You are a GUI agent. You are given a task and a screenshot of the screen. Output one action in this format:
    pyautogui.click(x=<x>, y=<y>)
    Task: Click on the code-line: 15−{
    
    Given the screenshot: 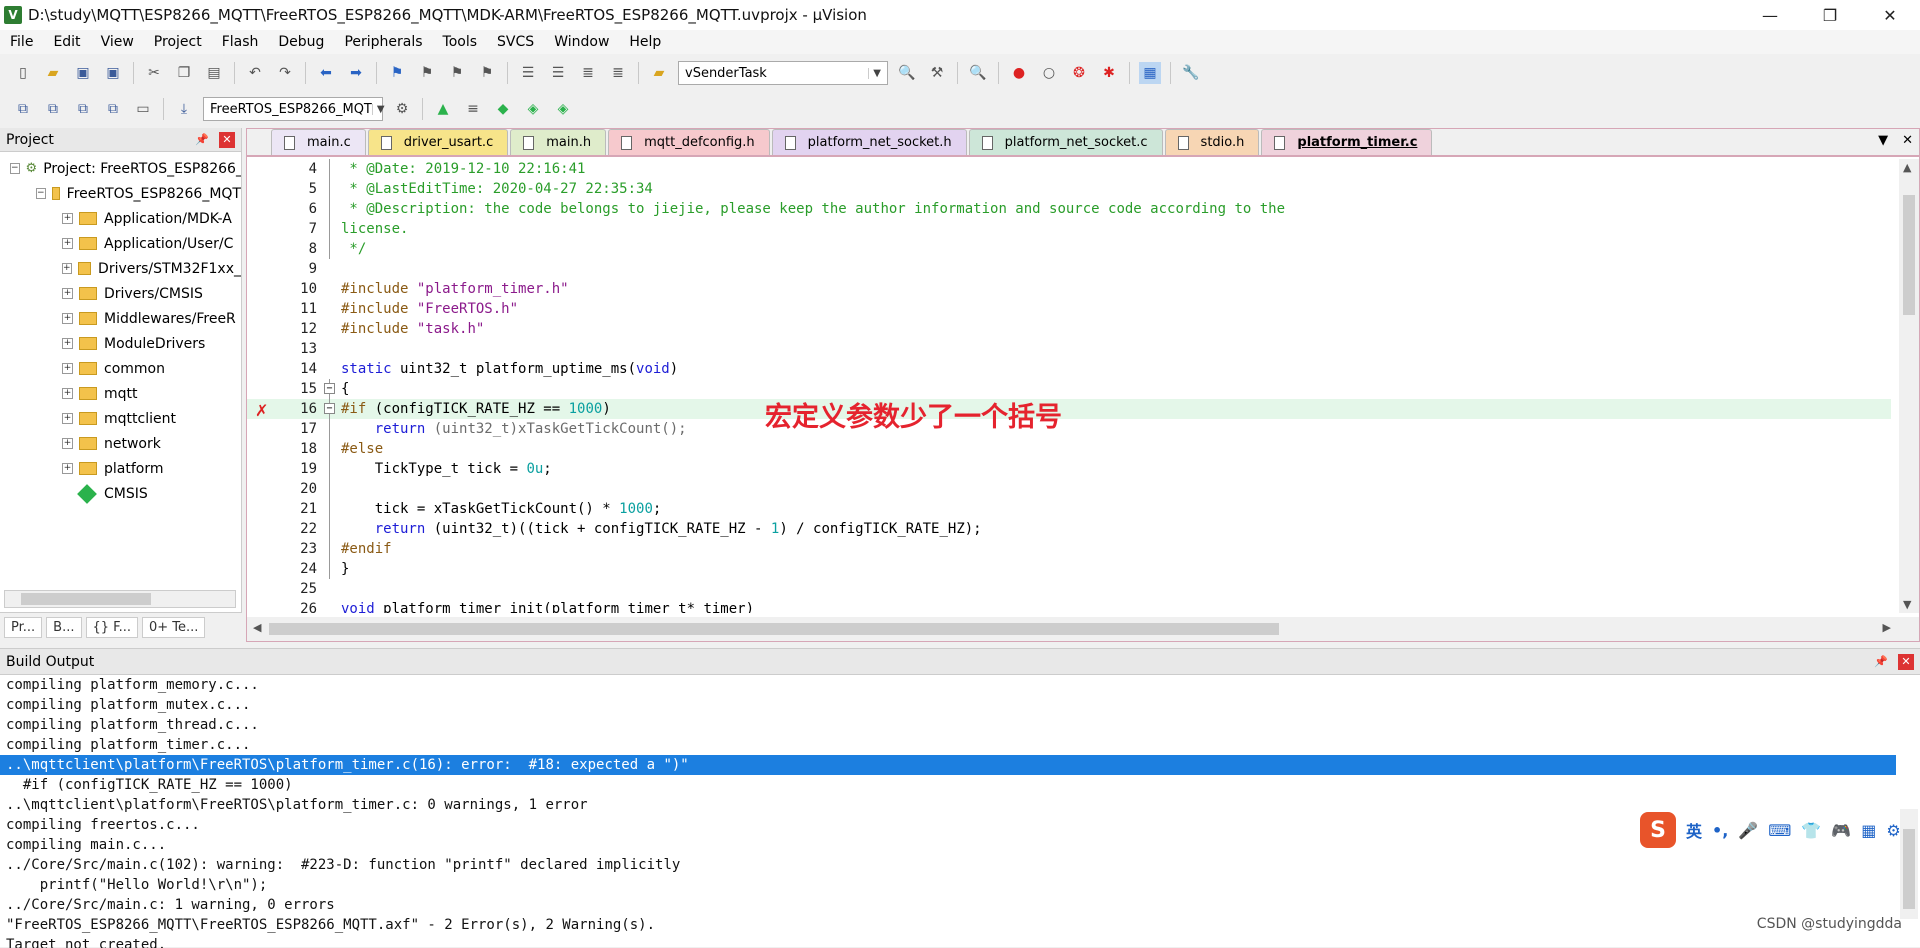 What is the action you would take?
    pyautogui.click(x=1069, y=389)
    